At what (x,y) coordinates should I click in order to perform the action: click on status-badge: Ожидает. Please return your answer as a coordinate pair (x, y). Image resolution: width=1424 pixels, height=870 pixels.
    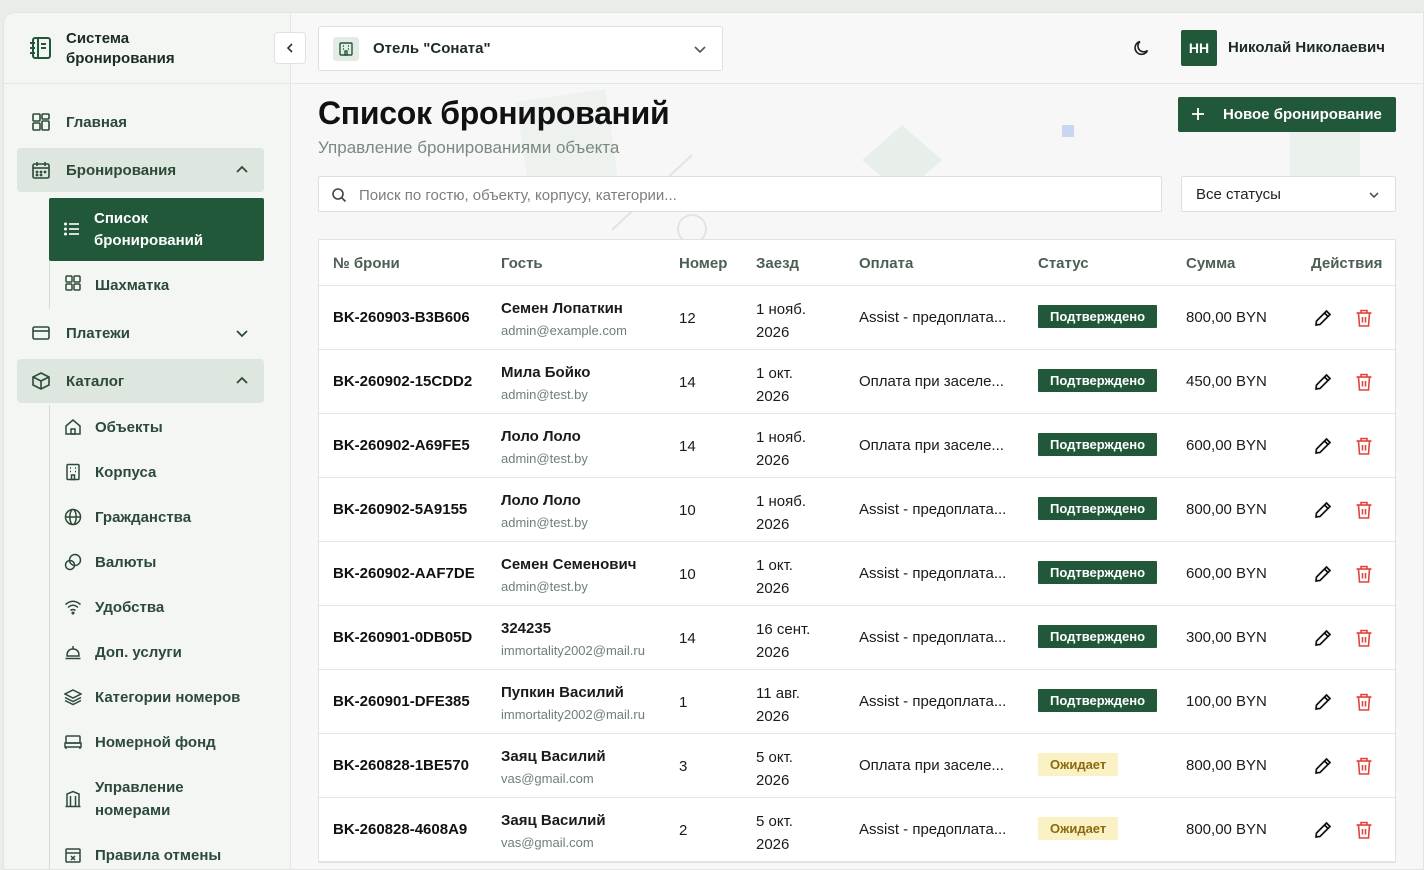
    Looking at the image, I should click on (1078, 764).